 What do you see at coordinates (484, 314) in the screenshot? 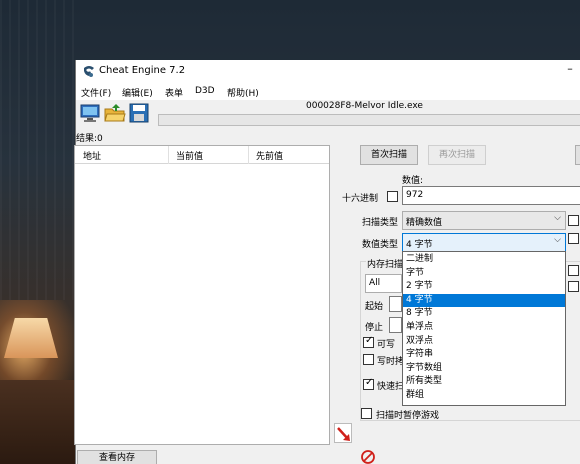
I see `option-8-bytes: 8 字节` at bounding box center [484, 314].